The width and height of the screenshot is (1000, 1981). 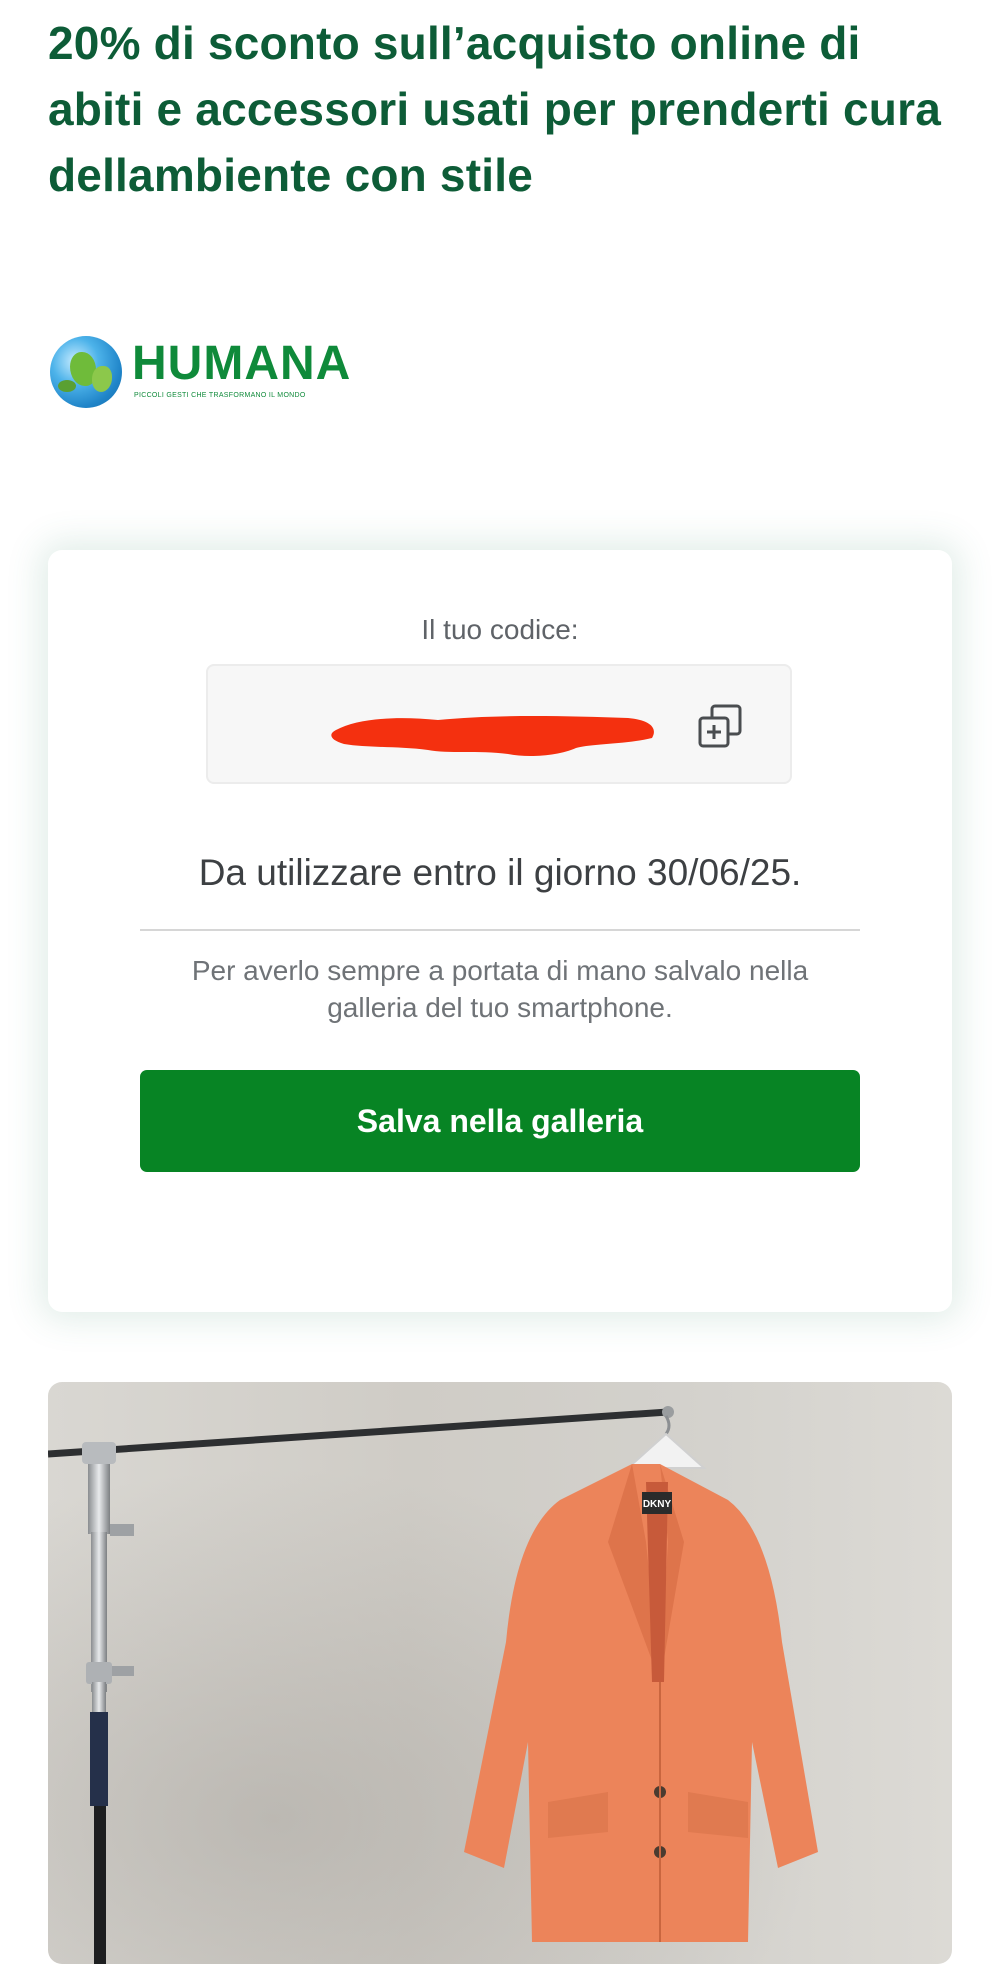 I want to click on redaction-mark, so click(x=492, y=736).